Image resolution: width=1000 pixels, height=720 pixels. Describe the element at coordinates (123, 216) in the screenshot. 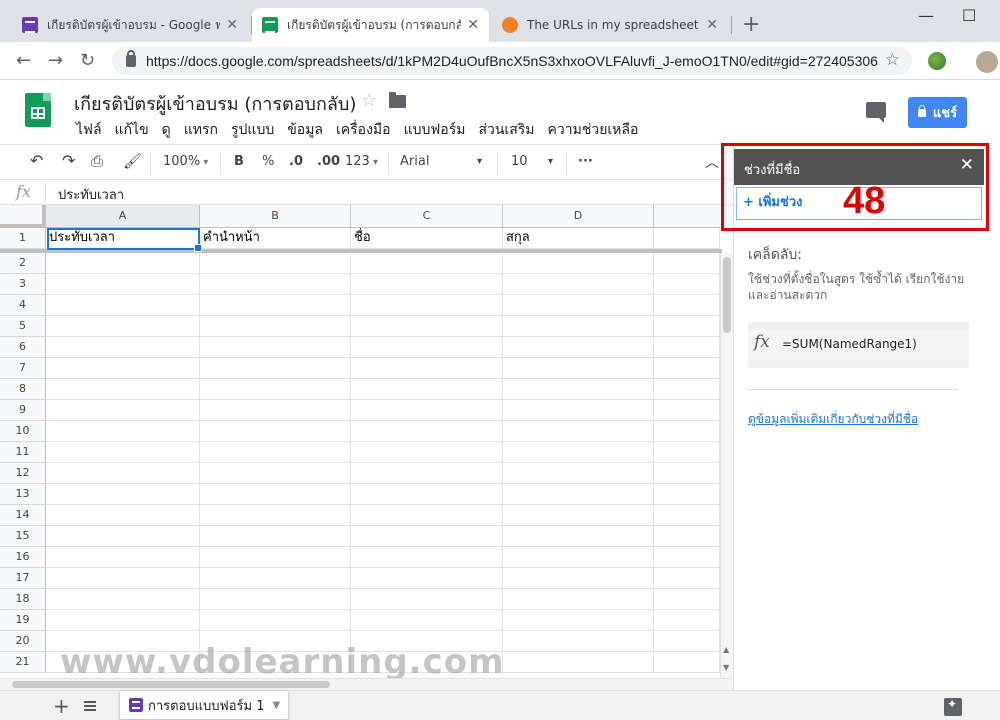

I see `column-header-a: A` at that location.